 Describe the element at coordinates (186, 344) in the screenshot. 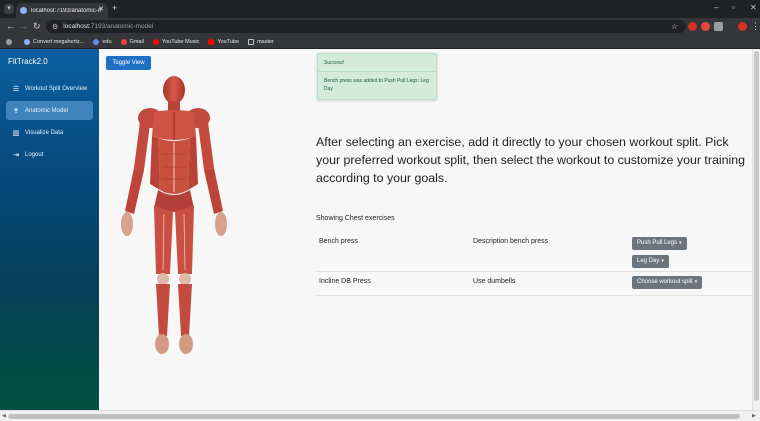

I see `right-foot` at that location.